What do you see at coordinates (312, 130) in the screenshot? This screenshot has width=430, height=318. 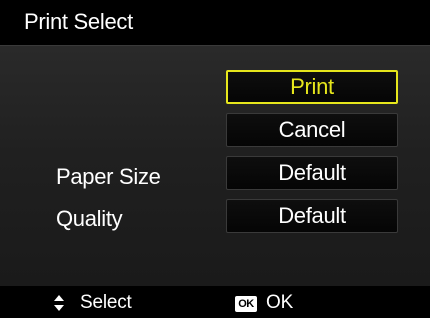 I see `cancel-button: Cancel` at bounding box center [312, 130].